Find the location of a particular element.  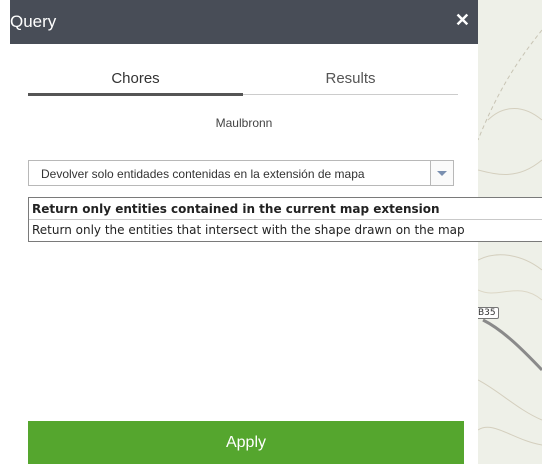

tab-results: Results is located at coordinates (350, 78).